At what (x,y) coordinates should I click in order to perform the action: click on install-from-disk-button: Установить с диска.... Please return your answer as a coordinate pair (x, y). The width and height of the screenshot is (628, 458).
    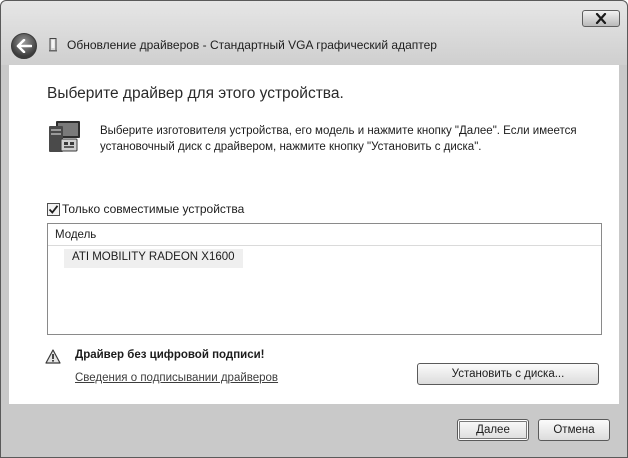
    Looking at the image, I should click on (508, 374).